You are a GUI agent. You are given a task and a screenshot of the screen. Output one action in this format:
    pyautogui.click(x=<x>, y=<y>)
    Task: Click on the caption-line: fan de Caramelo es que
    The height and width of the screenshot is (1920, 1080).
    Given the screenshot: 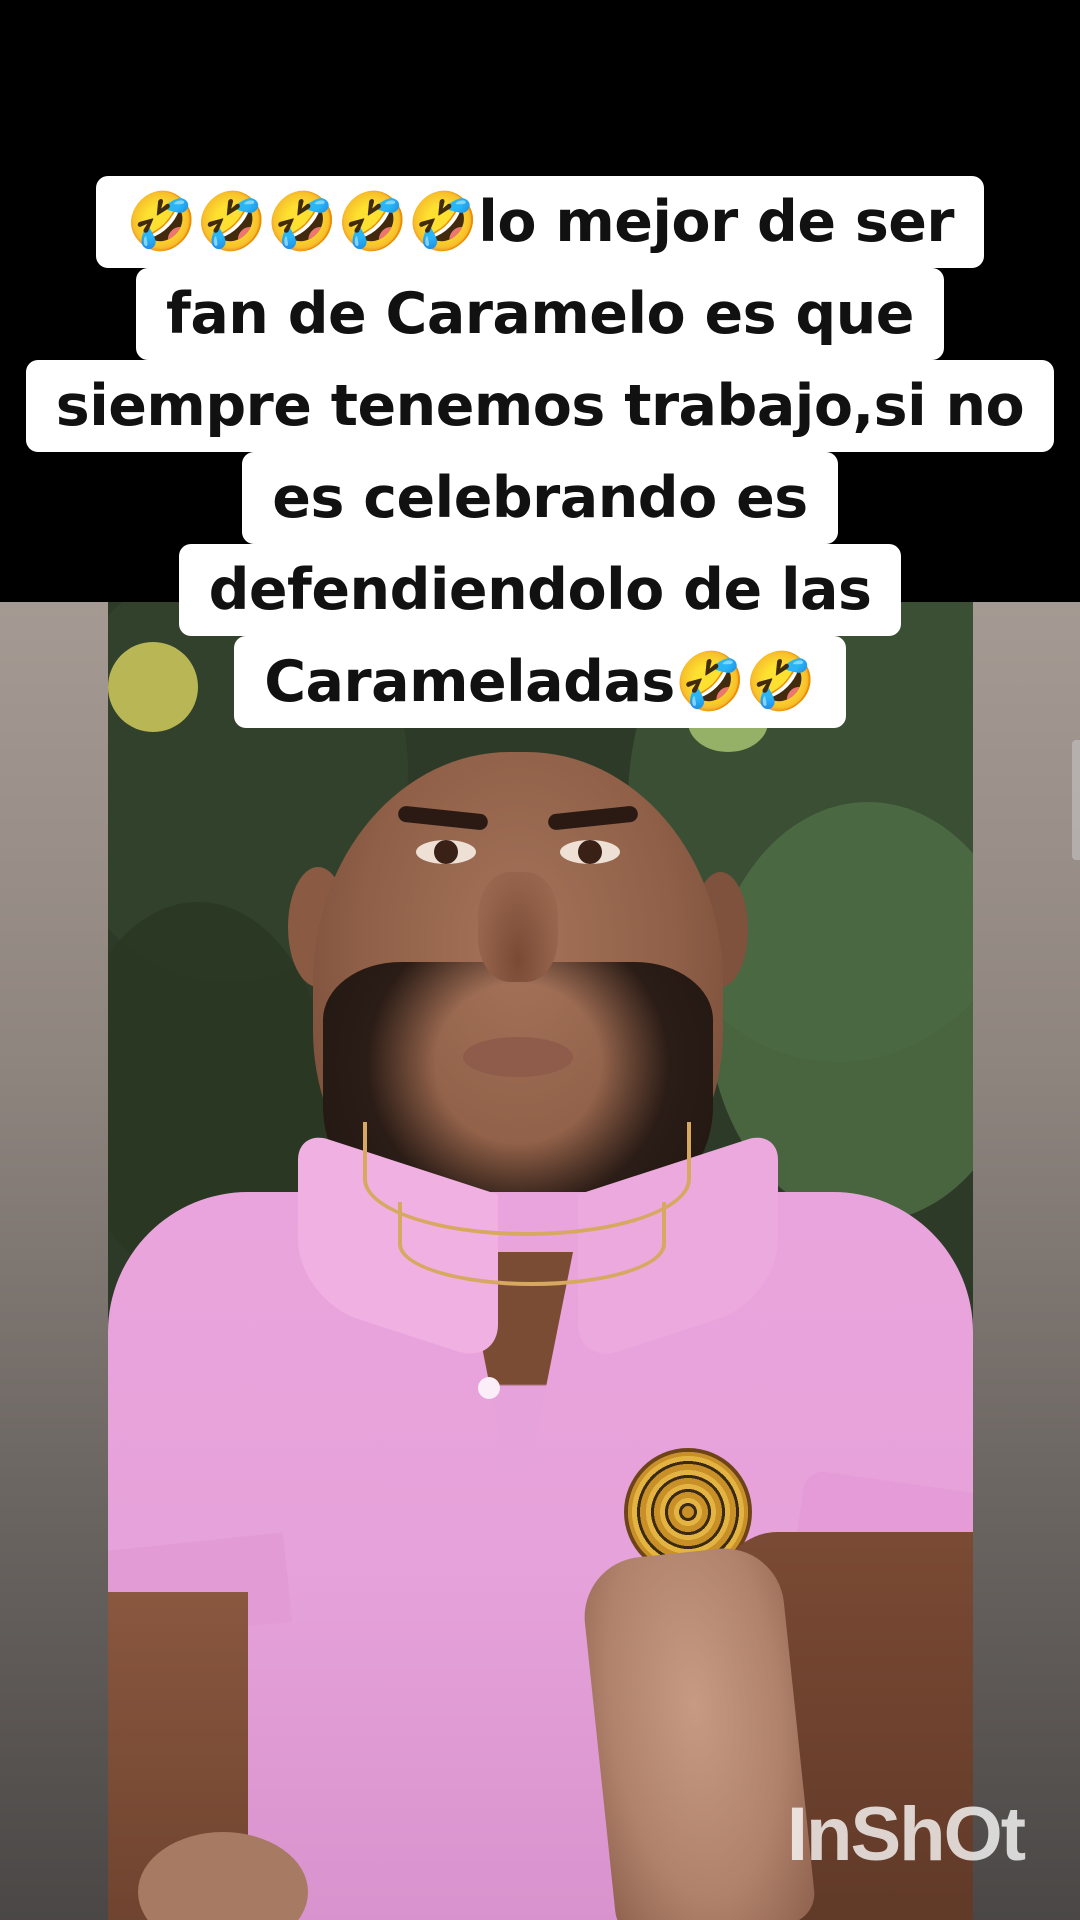 What is the action you would take?
    pyautogui.click(x=540, y=314)
    